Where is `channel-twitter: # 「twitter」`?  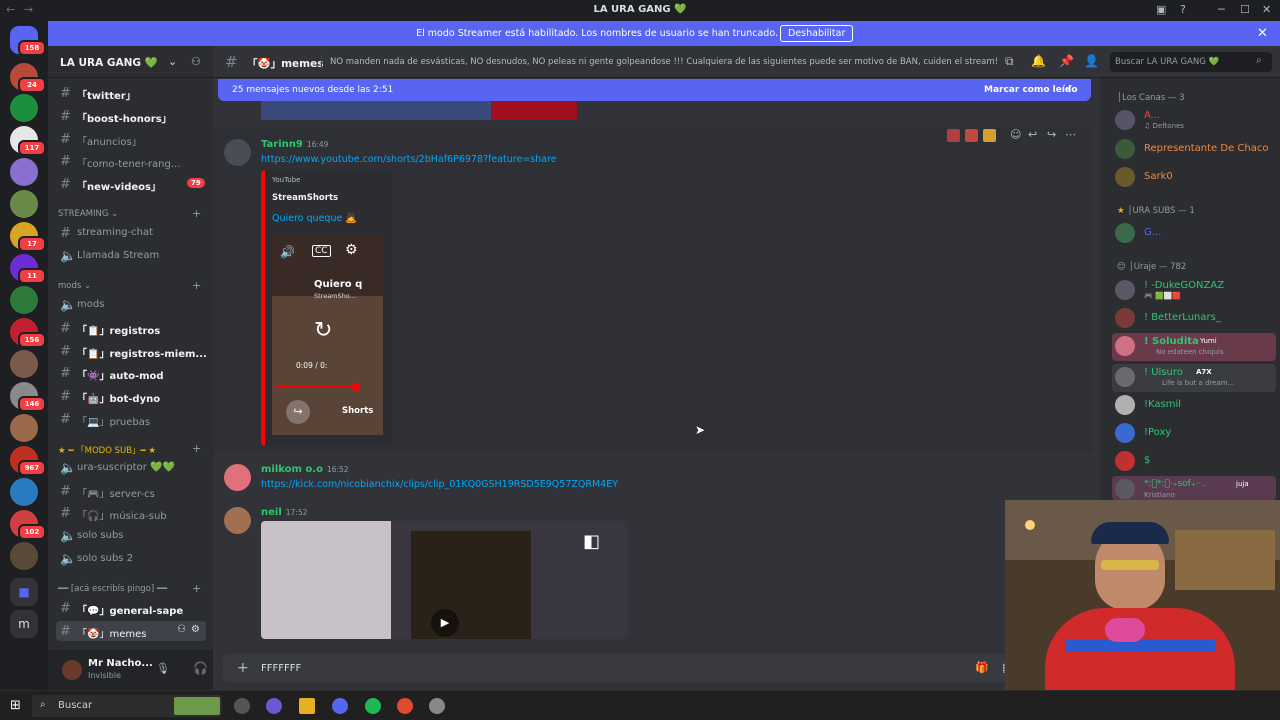 channel-twitter: # 「twitter」 is located at coordinates (131, 93).